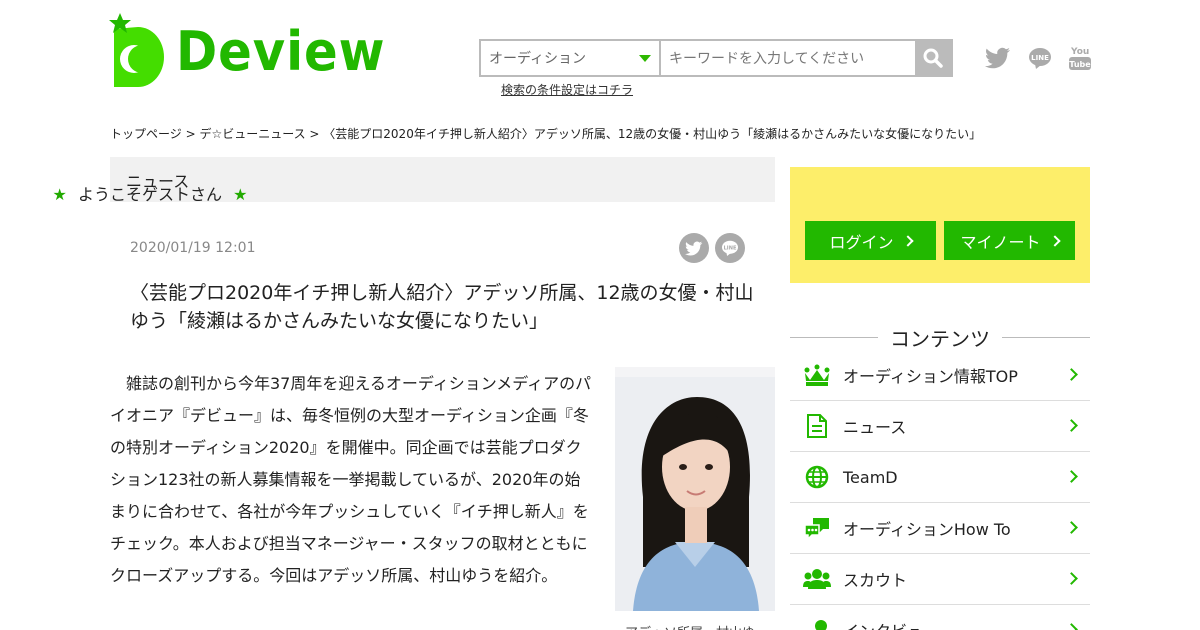 This screenshot has height=630, width=1200. What do you see at coordinates (816, 477) in the screenshot?
I see `globe-icon` at bounding box center [816, 477].